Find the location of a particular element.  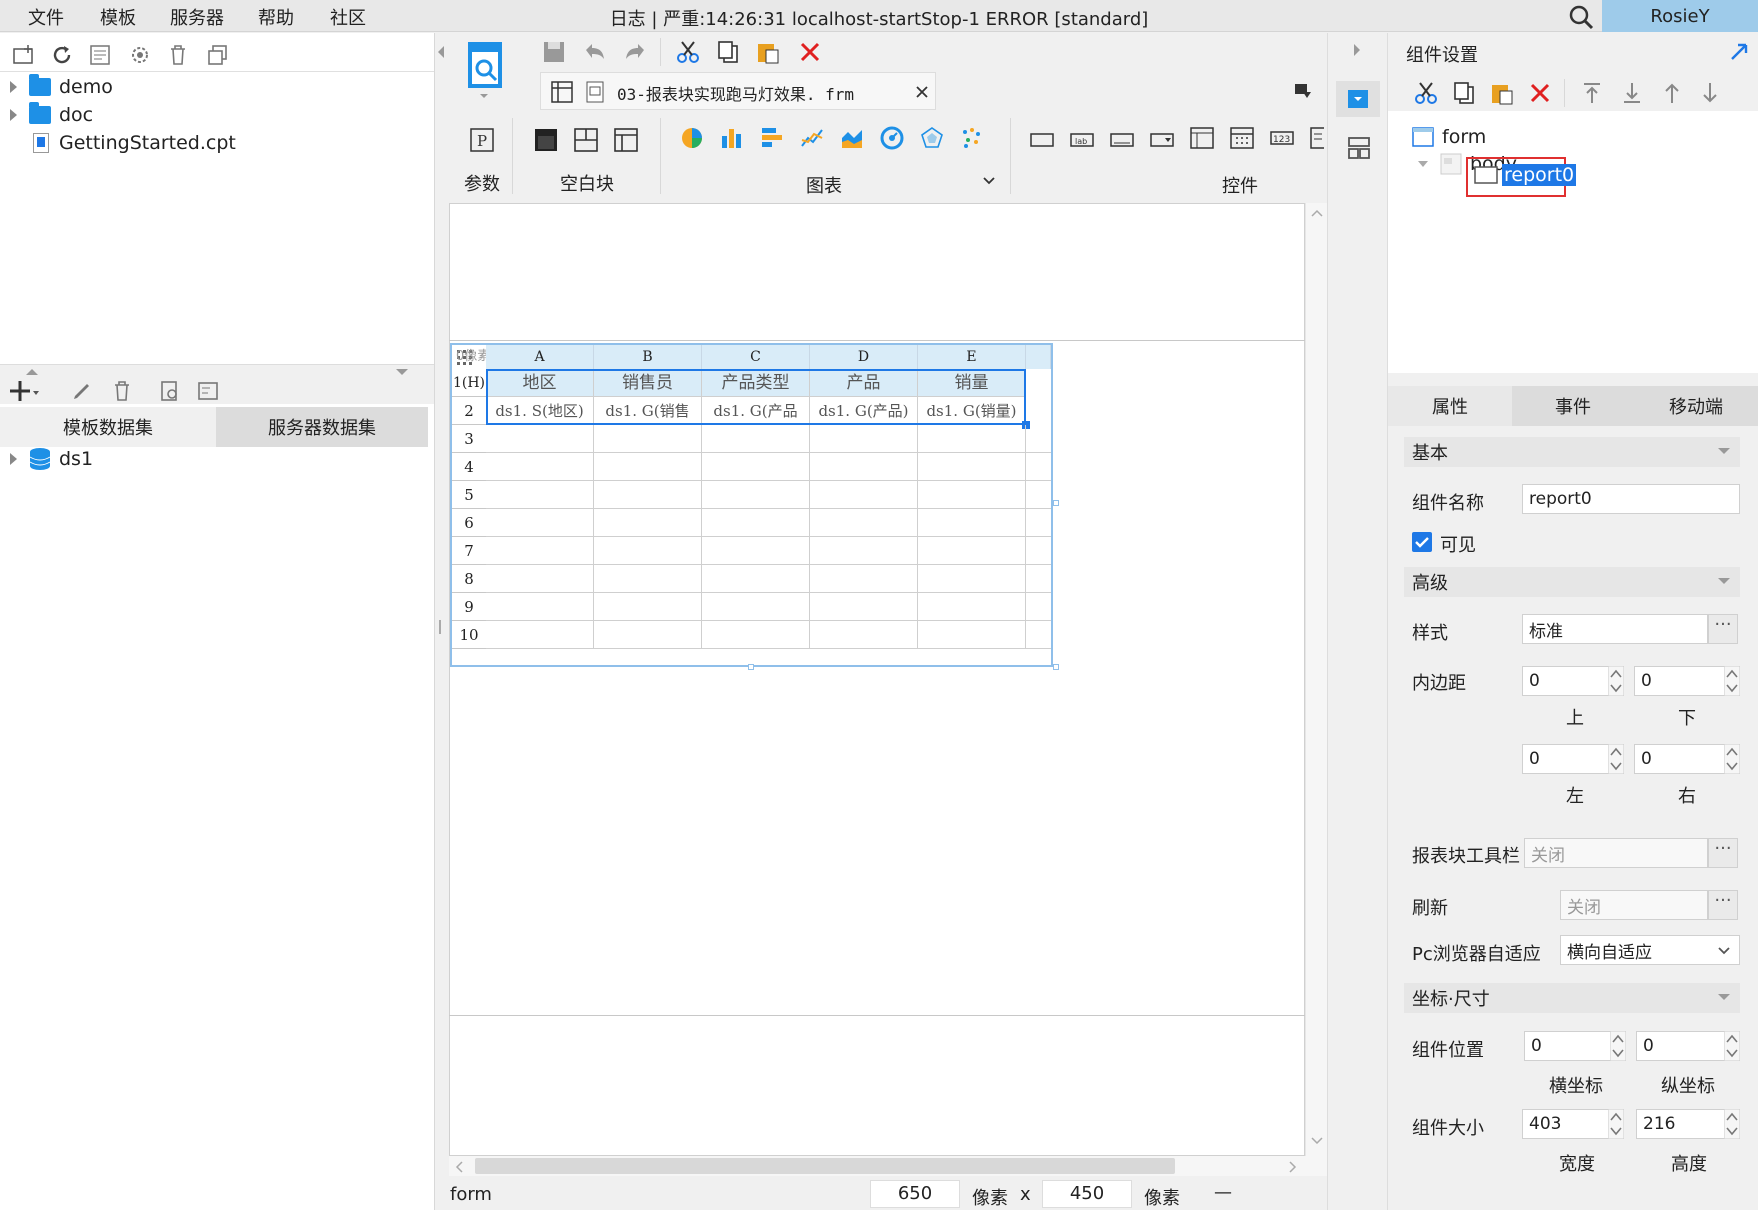

template-icon is located at coordinates (100, 55).